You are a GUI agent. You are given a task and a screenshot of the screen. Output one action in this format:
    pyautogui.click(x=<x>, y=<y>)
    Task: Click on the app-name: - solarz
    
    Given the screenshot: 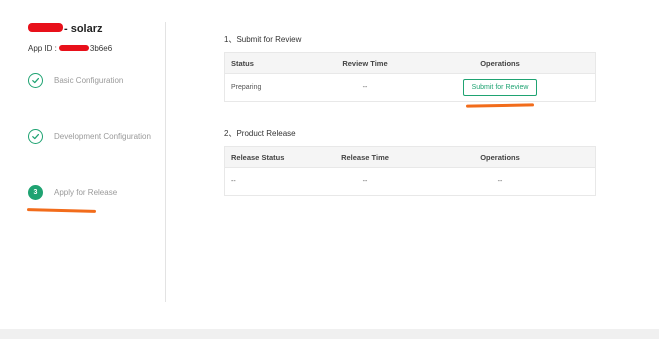 What is the action you would take?
    pyautogui.click(x=65, y=29)
    